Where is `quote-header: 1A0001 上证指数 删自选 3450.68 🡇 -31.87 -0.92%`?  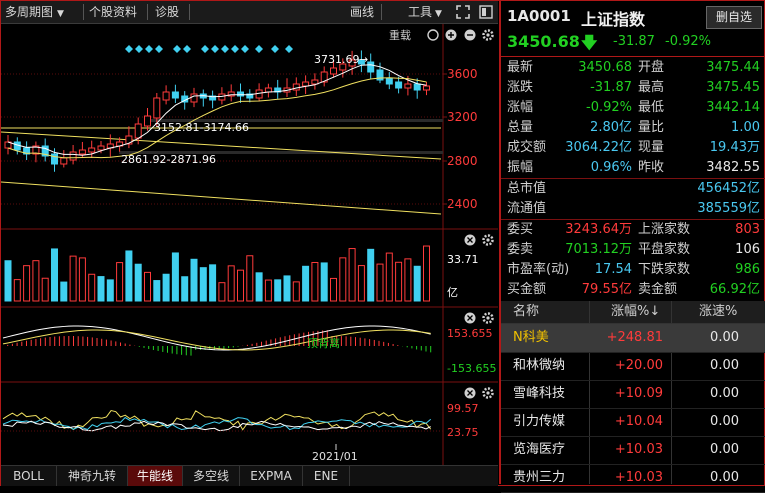
quote-header: 1A0001 上证指数 删自选 3450.68 🡇 -31.87 -0.92% is located at coordinates (633, 29).